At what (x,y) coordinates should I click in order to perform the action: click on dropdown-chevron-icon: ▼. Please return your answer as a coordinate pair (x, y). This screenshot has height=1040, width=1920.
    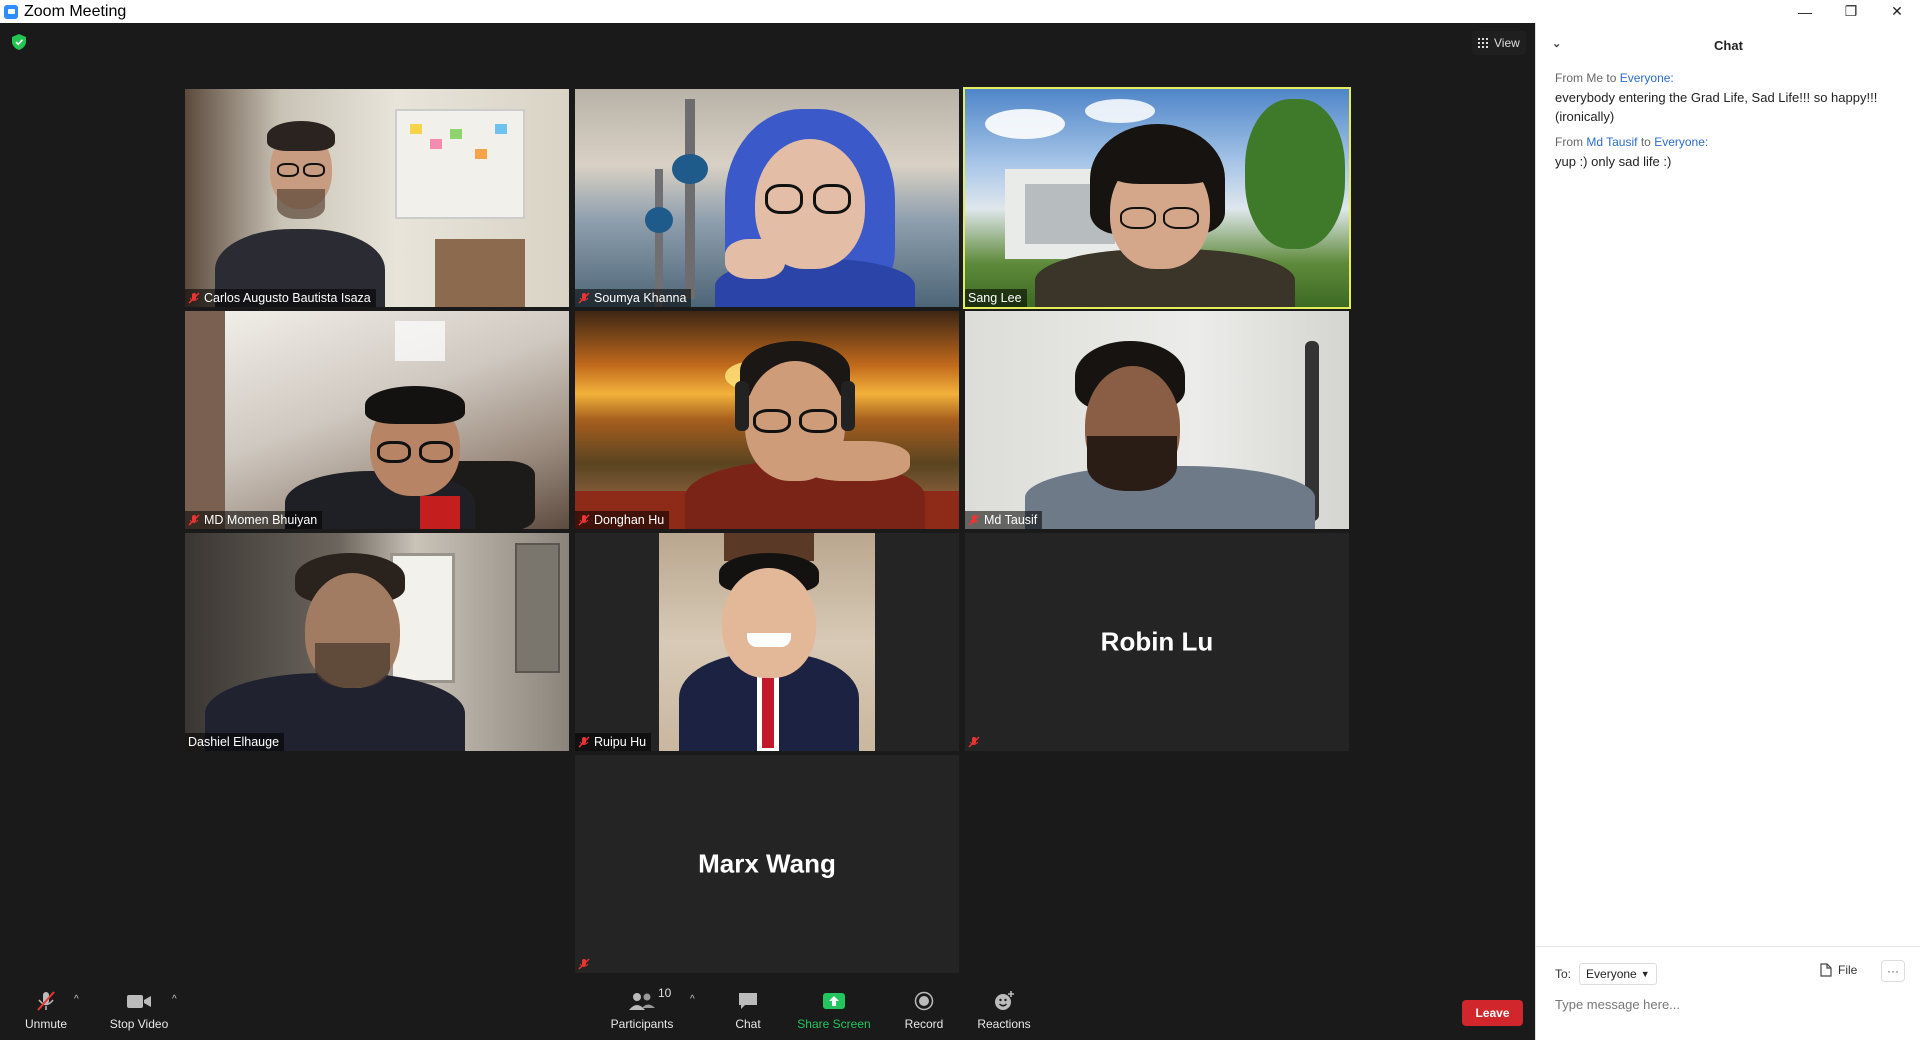
    Looking at the image, I should click on (1645, 974).